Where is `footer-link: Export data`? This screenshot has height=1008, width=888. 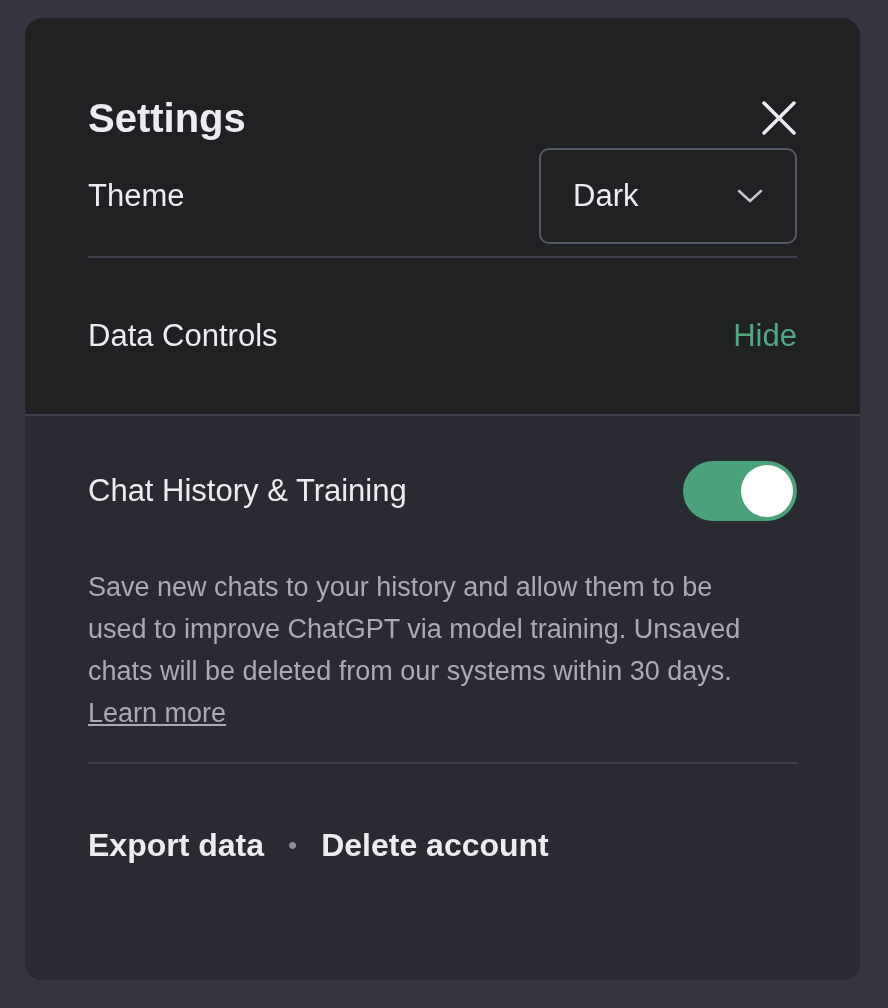
footer-link: Export data is located at coordinates (176, 845).